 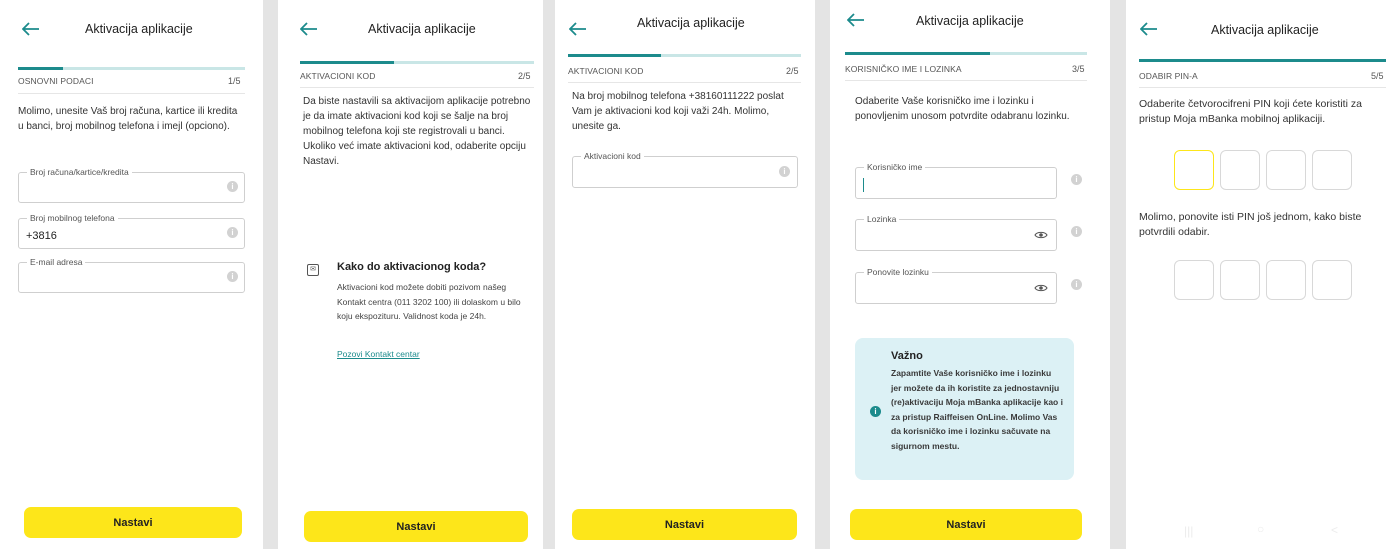 I want to click on text-cursor, so click(x=863, y=185).